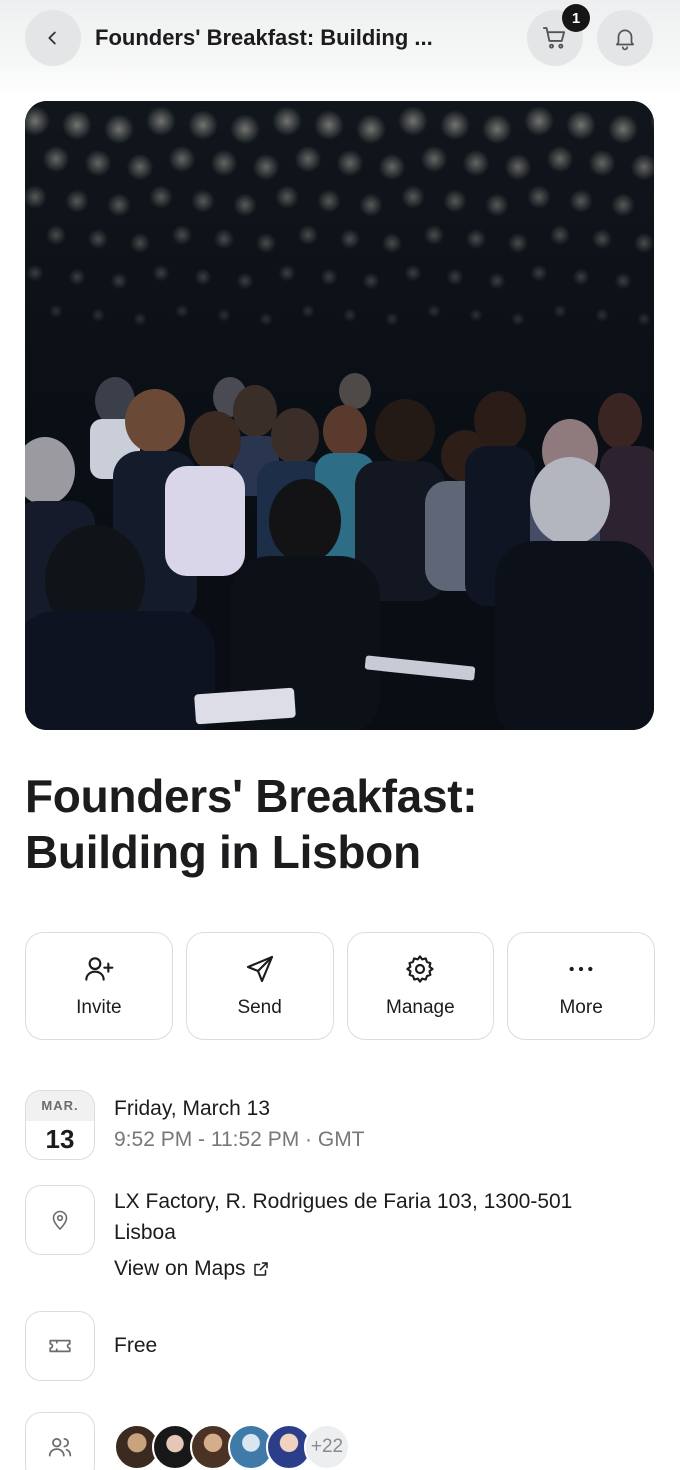 The width and height of the screenshot is (680, 1470). I want to click on bell-icon, so click(625, 40).